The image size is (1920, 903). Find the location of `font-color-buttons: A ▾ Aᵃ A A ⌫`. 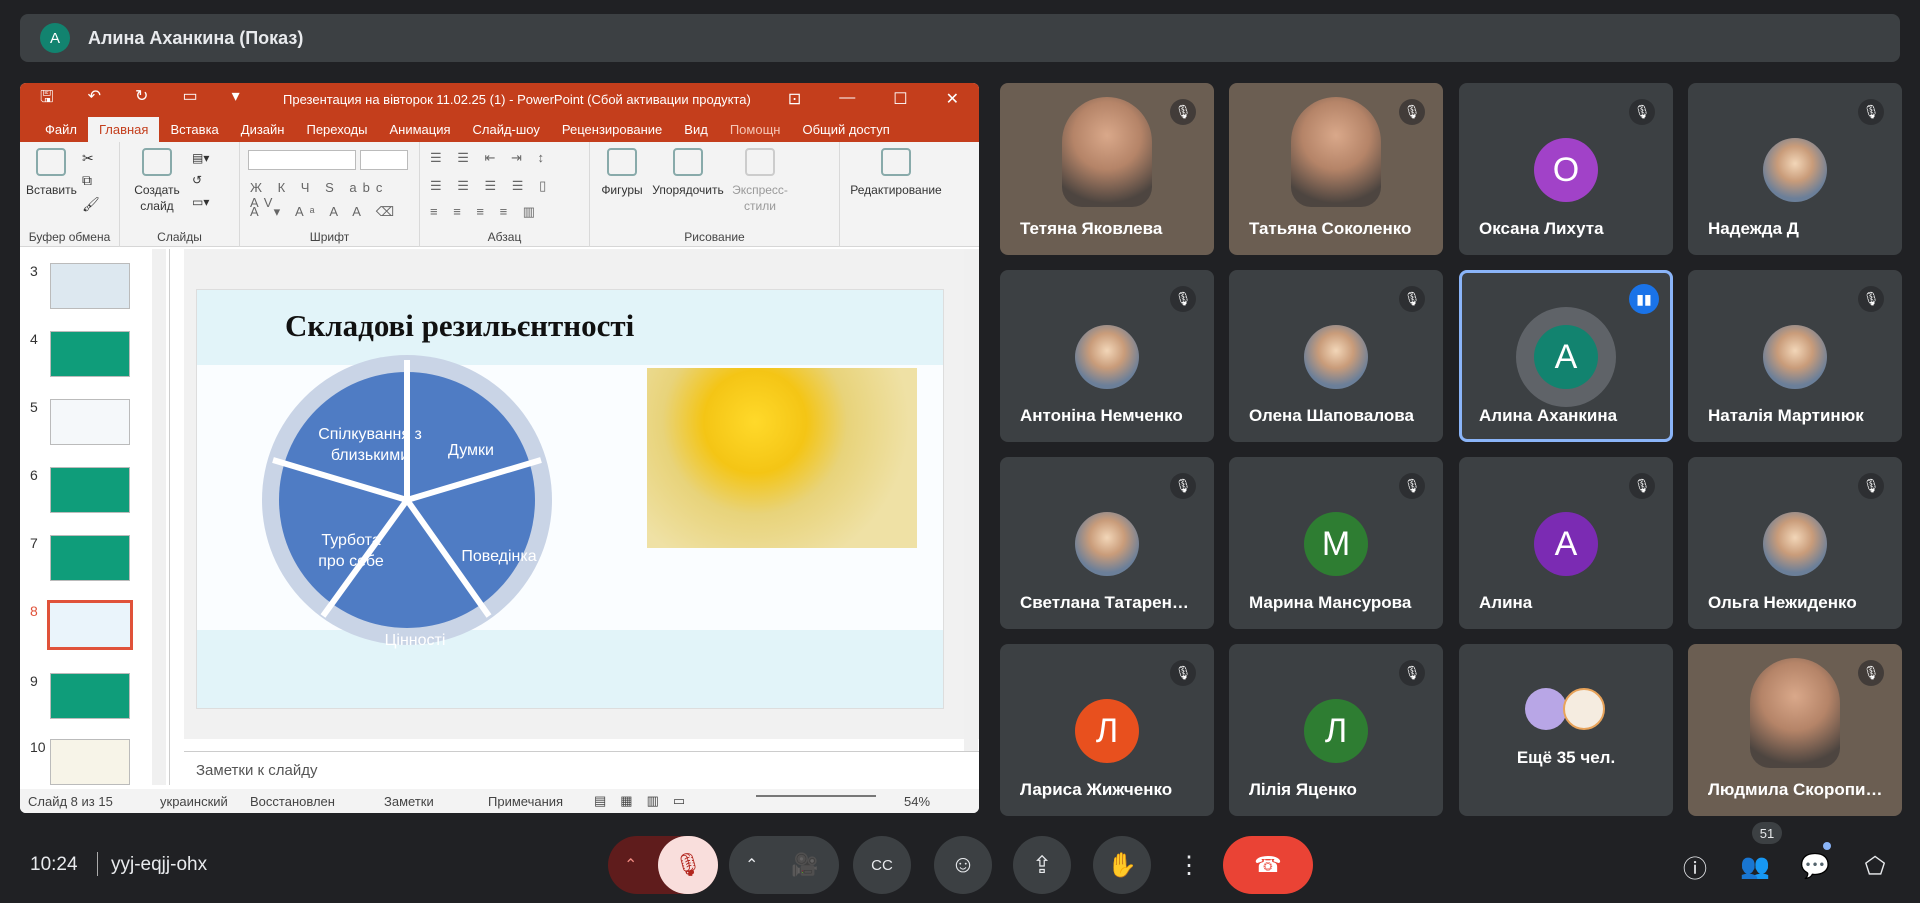

font-color-buttons: A ▾ Aᵃ A A ⌫ is located at coordinates (325, 212).